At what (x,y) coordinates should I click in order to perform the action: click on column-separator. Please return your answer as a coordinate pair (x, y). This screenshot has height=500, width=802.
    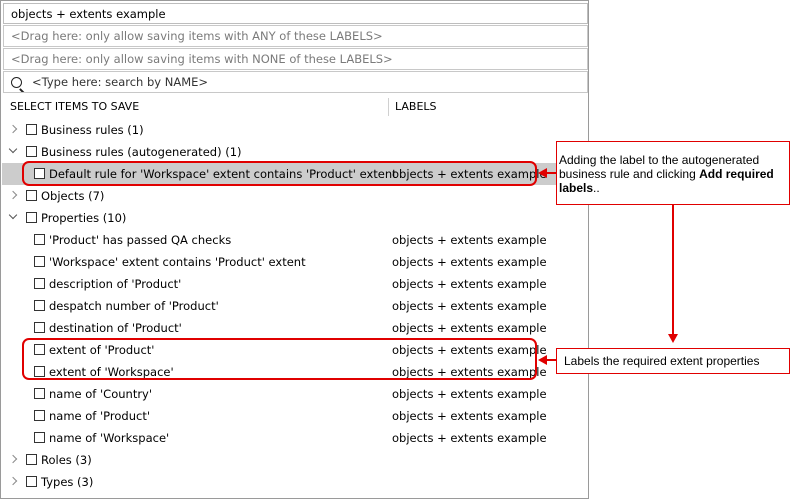
    Looking at the image, I should click on (388, 107).